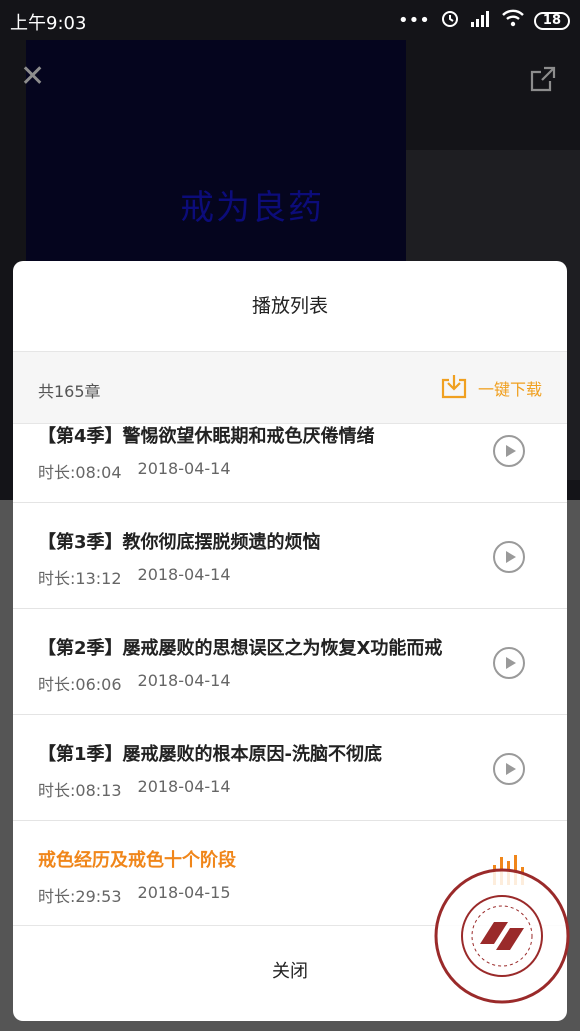 The width and height of the screenshot is (580, 1031). What do you see at coordinates (179, 542) in the screenshot?
I see `episode-title: 【第3季】教你彻底摆脱频遗的烦恼` at bounding box center [179, 542].